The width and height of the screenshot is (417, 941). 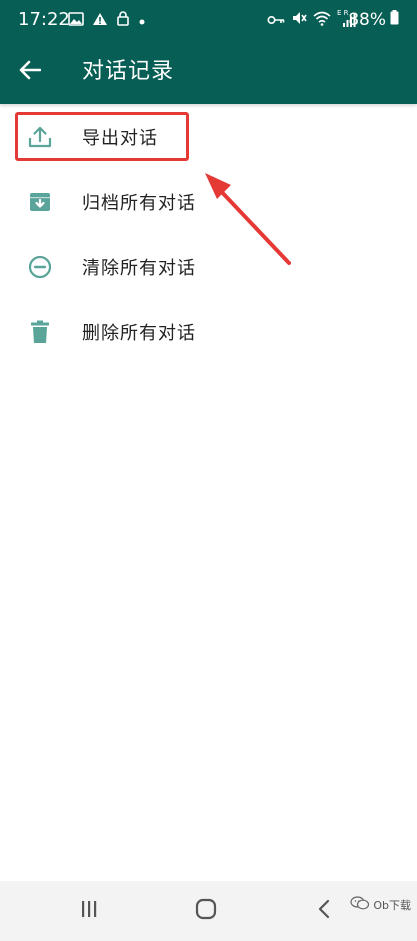 I want to click on nav-back-button, so click(x=324, y=911).